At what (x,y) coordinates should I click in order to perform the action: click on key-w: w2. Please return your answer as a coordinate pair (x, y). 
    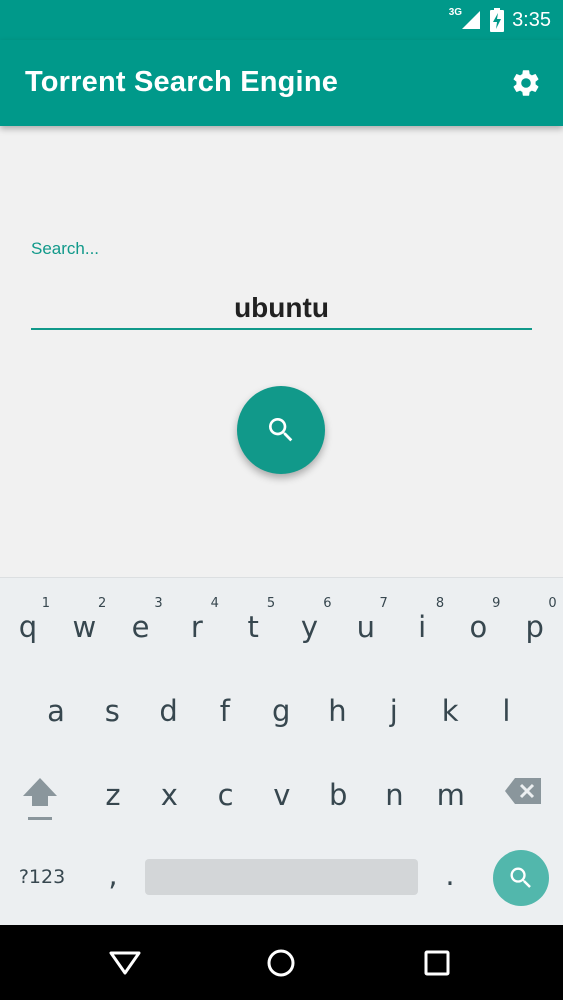
    Looking at the image, I should click on (84, 626).